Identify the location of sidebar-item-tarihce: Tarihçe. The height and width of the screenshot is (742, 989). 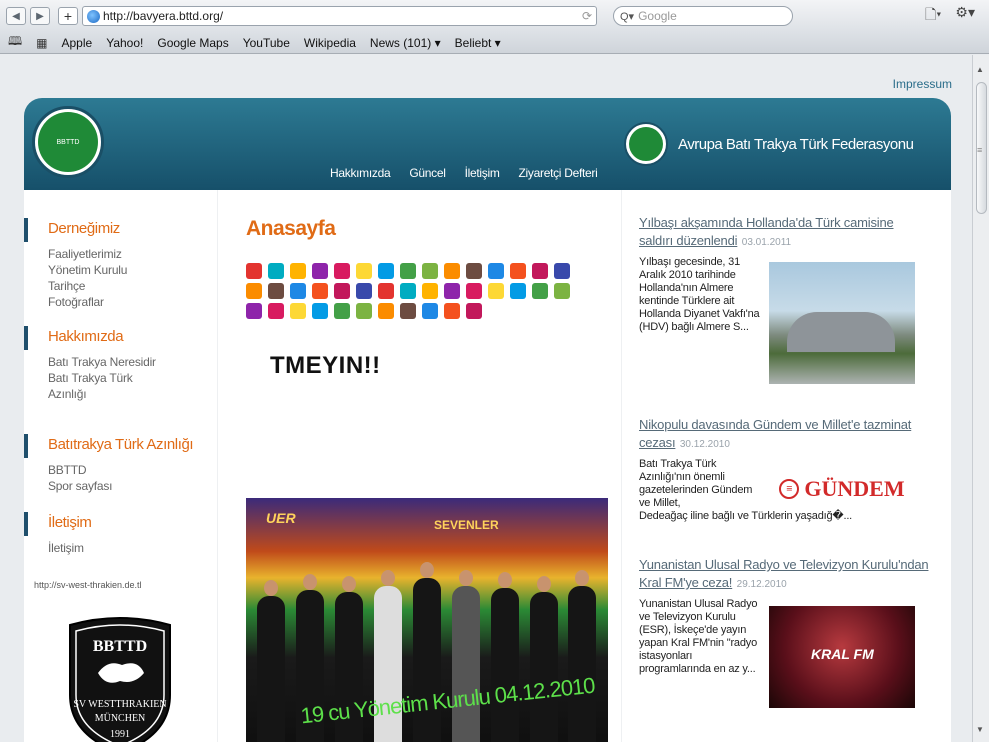
(66, 286).